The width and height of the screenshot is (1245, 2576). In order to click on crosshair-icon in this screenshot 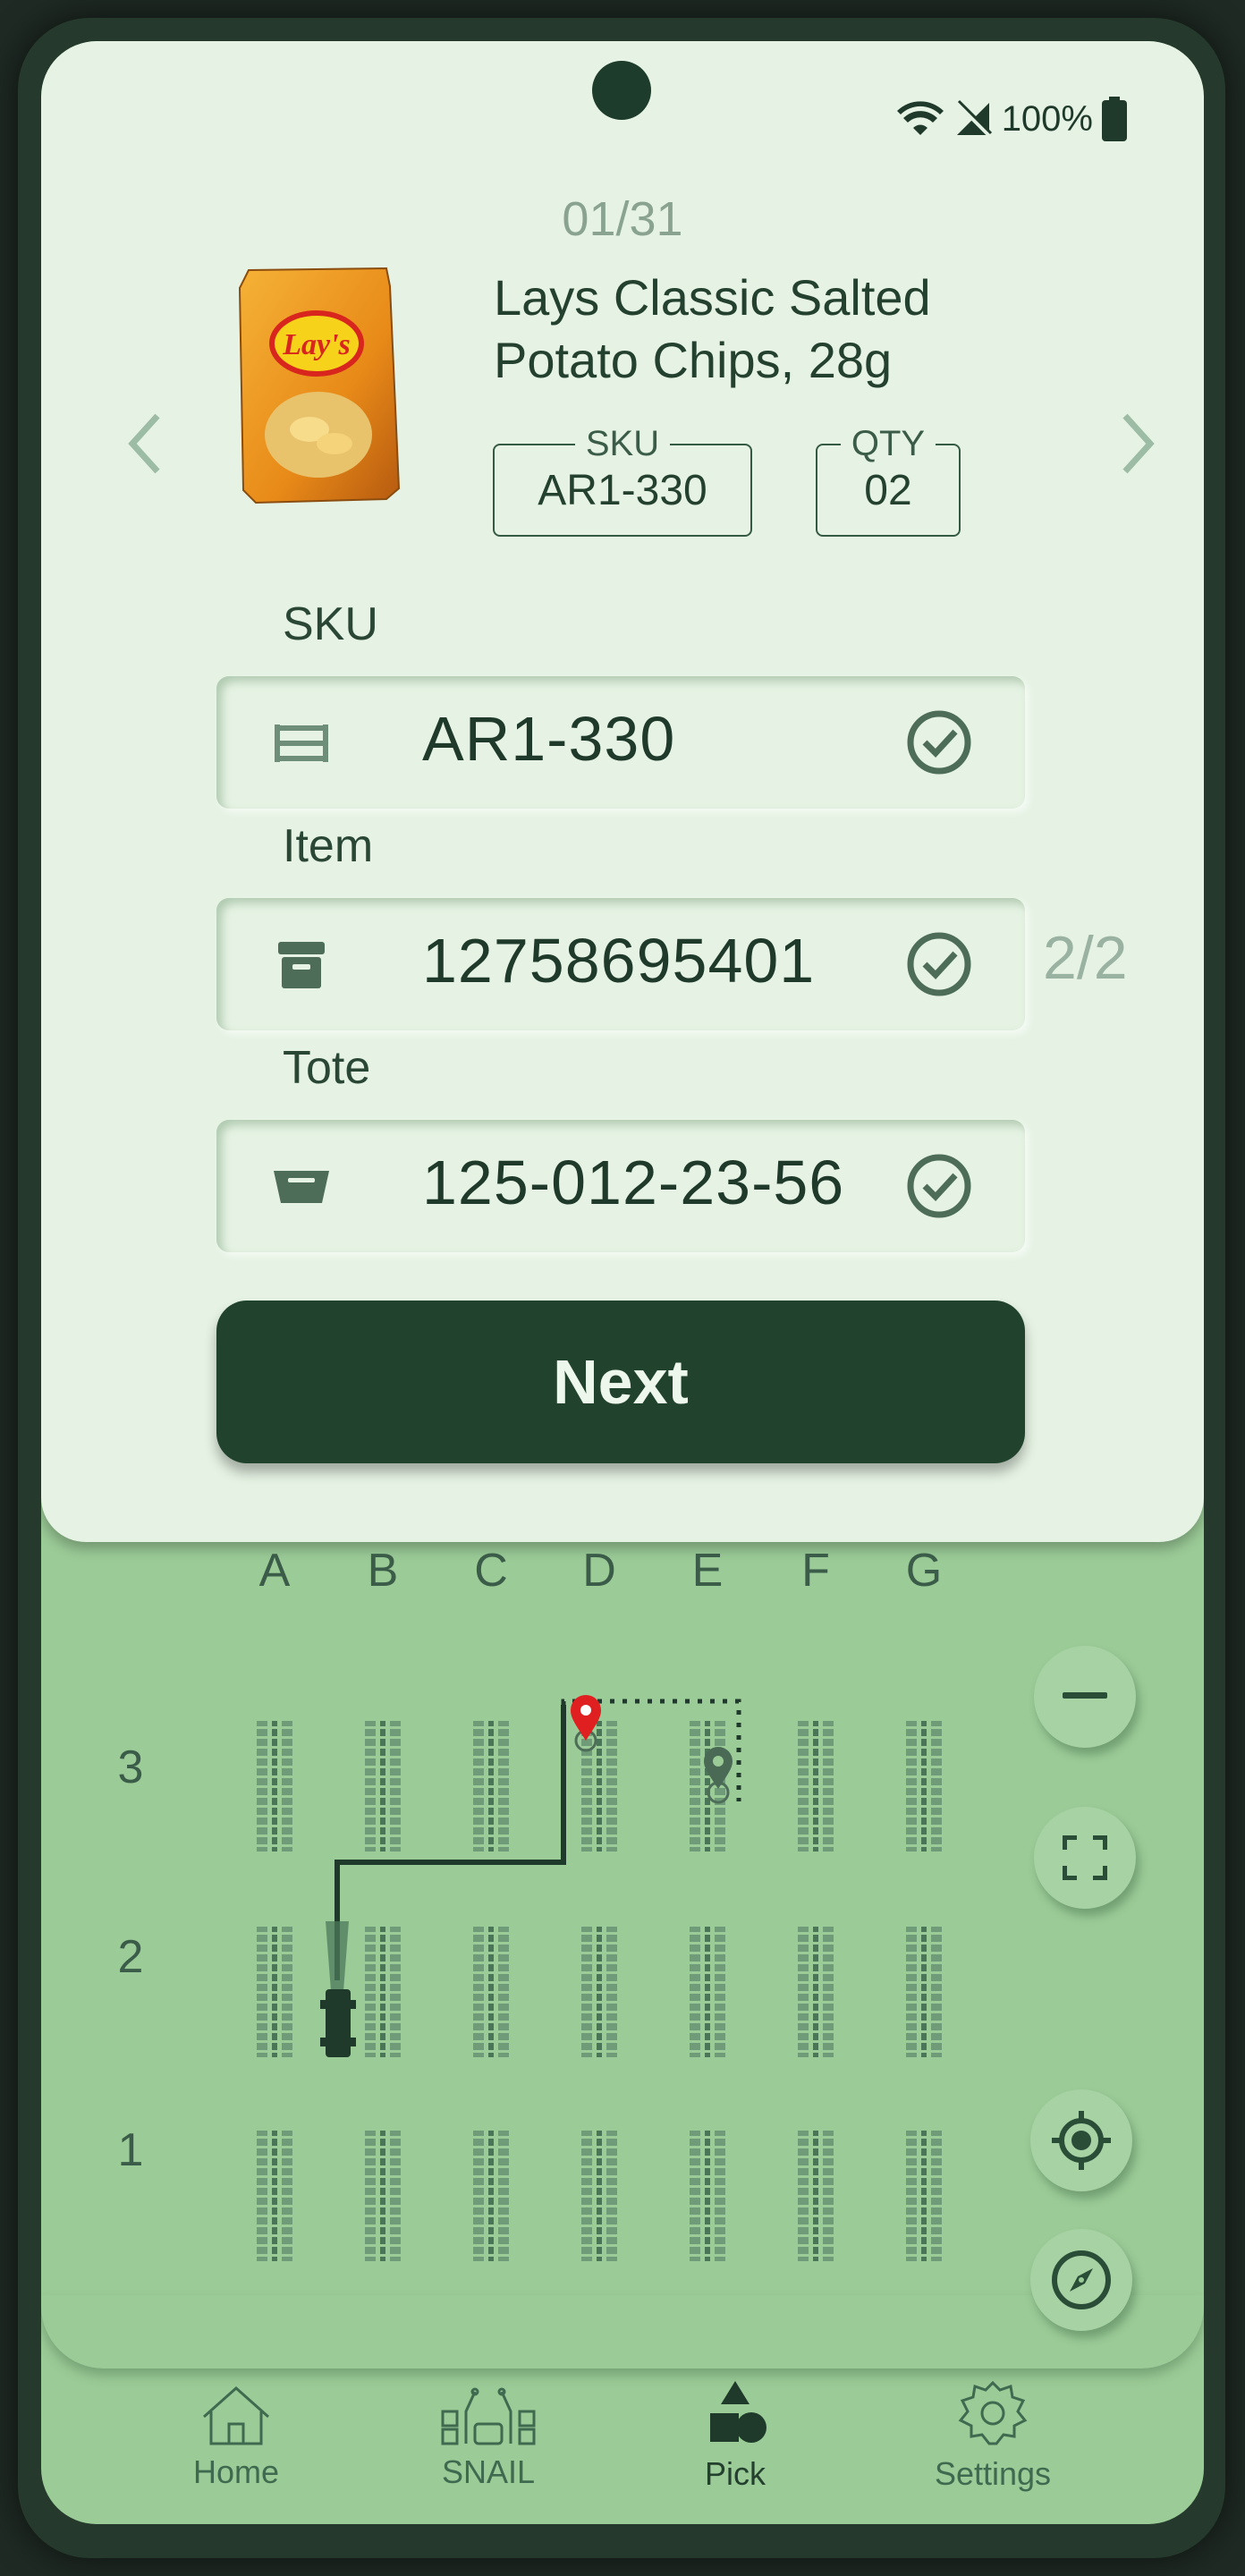, I will do `click(1081, 2140)`.